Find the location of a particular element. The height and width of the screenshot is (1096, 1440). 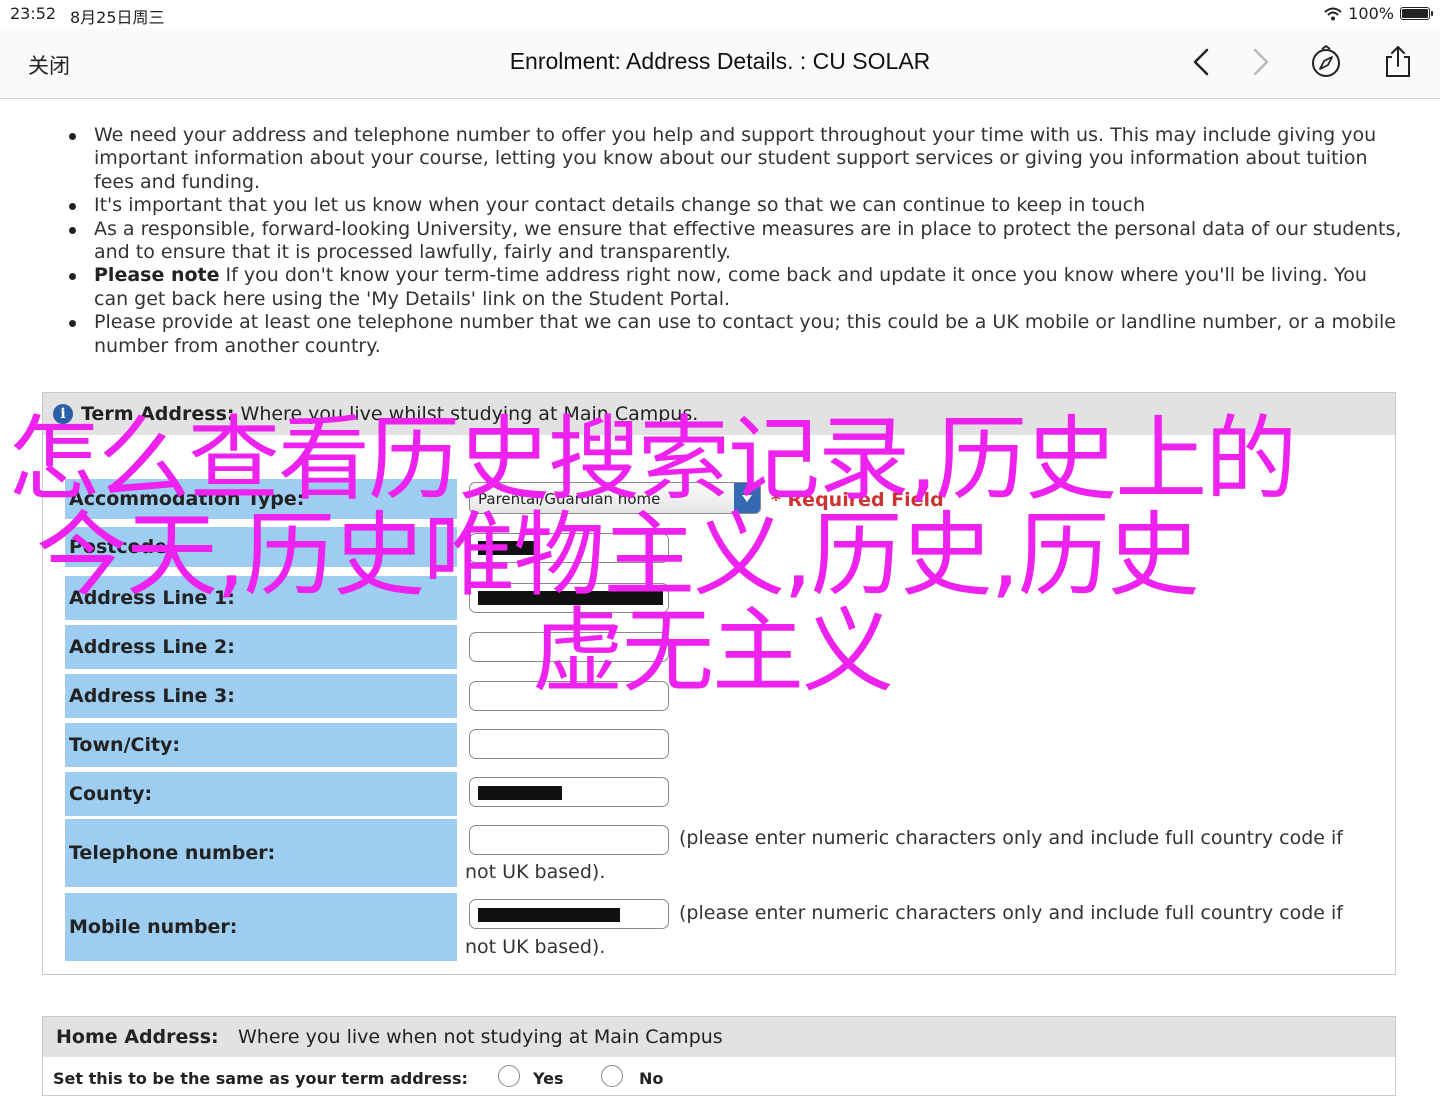

same-yes-radio is located at coordinates (509, 1076).